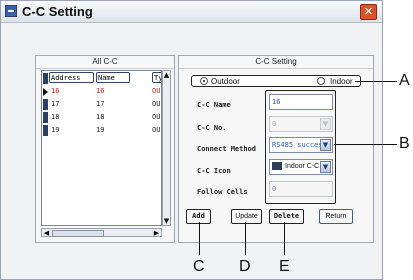 This screenshot has height=280, width=413. I want to click on callout-a-line, so click(376, 81).